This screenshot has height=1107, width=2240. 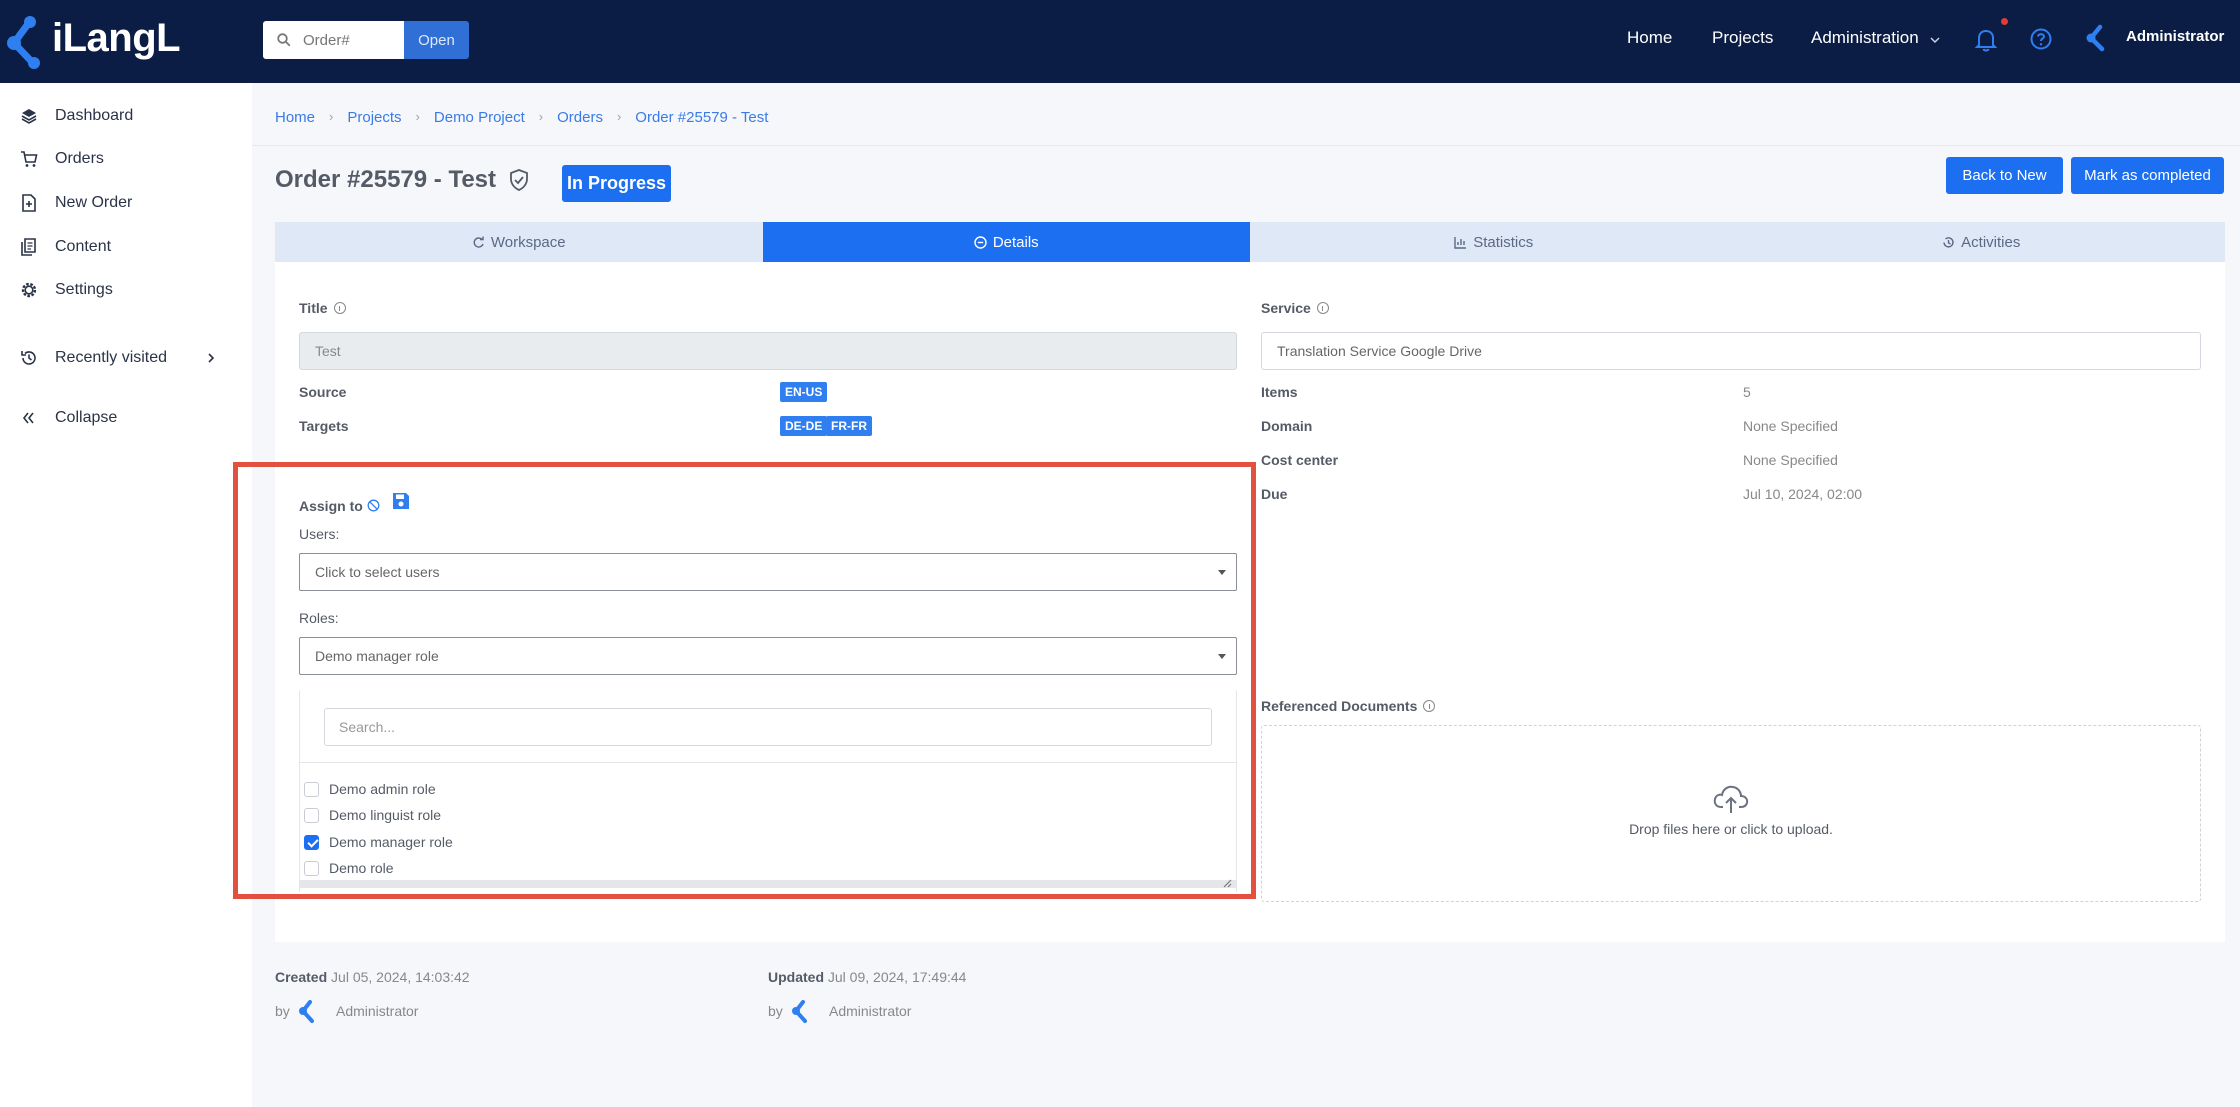 What do you see at coordinates (1295, 308) in the screenshot?
I see `service-label: Service` at bounding box center [1295, 308].